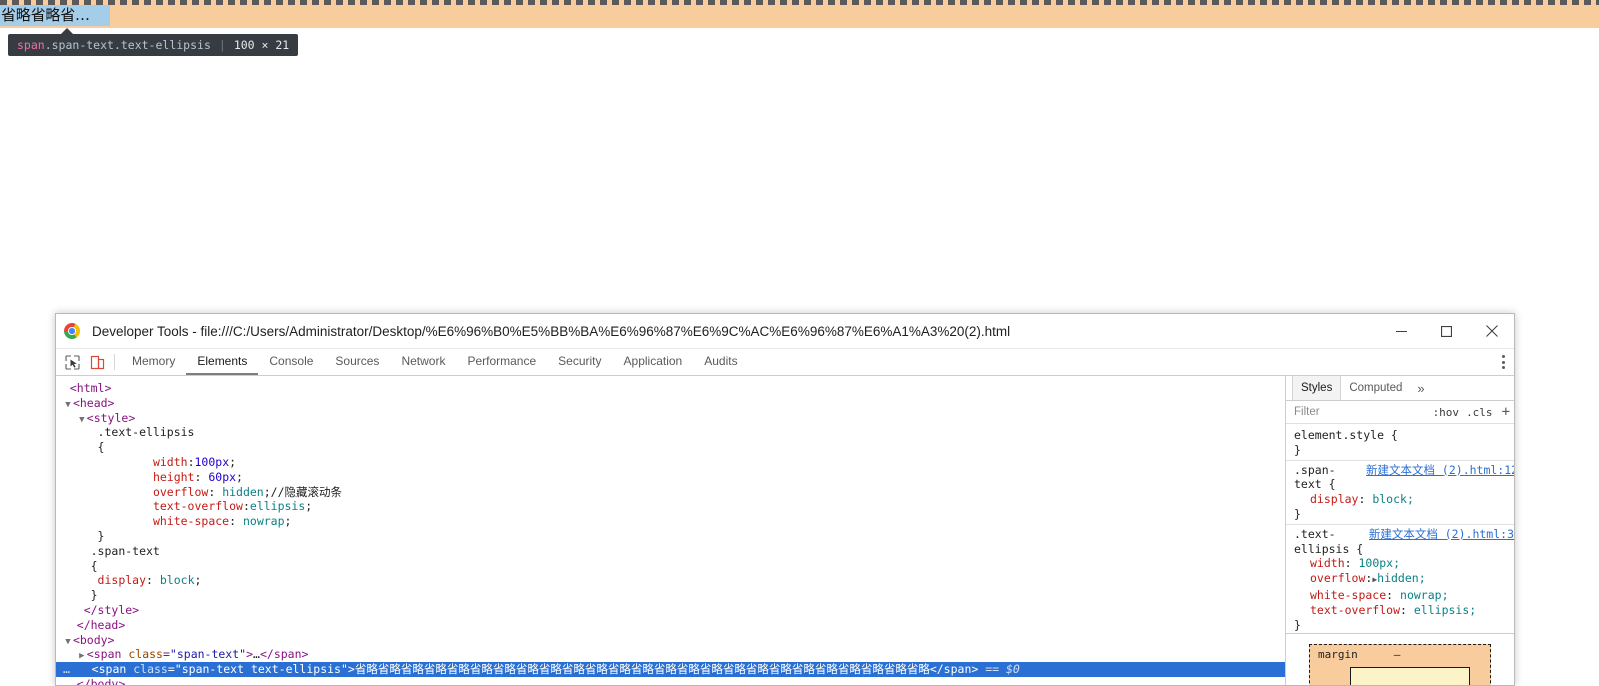  I want to click on dom-line-head: ▼ <head>, so click(670, 403).